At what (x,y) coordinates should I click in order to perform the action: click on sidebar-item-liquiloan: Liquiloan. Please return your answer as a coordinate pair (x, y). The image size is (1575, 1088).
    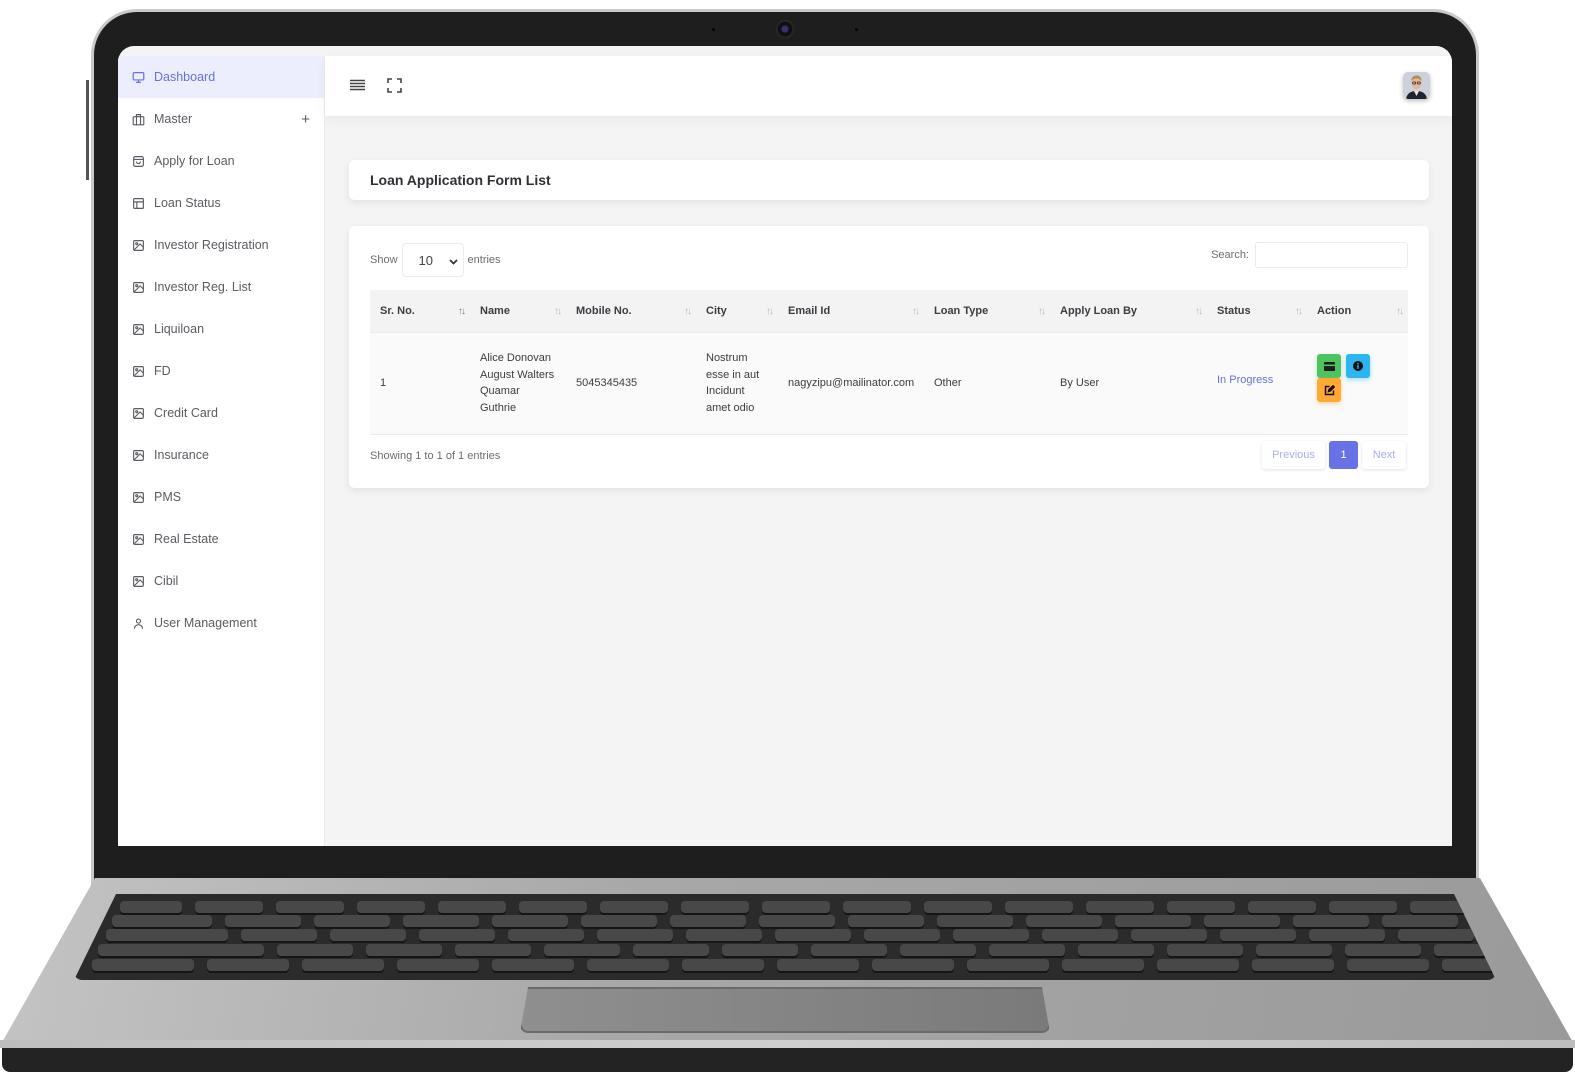
    Looking at the image, I should click on (221, 329).